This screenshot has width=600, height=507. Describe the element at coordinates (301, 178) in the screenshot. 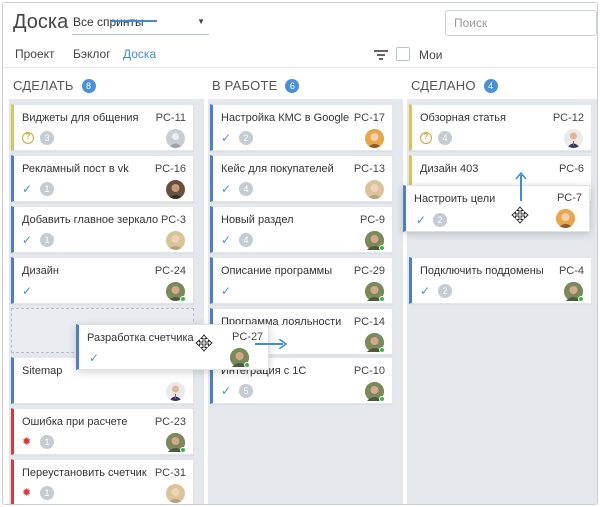

I see `task-card: Кейс для покупателей PC-13 ✓ 4` at that location.